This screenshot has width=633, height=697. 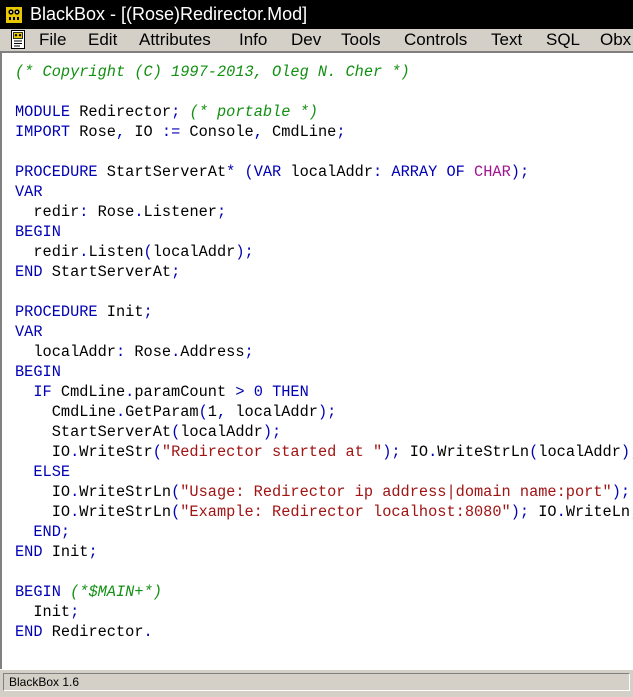 What do you see at coordinates (483, 452) in the screenshot?
I see `code-token: WriteStrLn` at bounding box center [483, 452].